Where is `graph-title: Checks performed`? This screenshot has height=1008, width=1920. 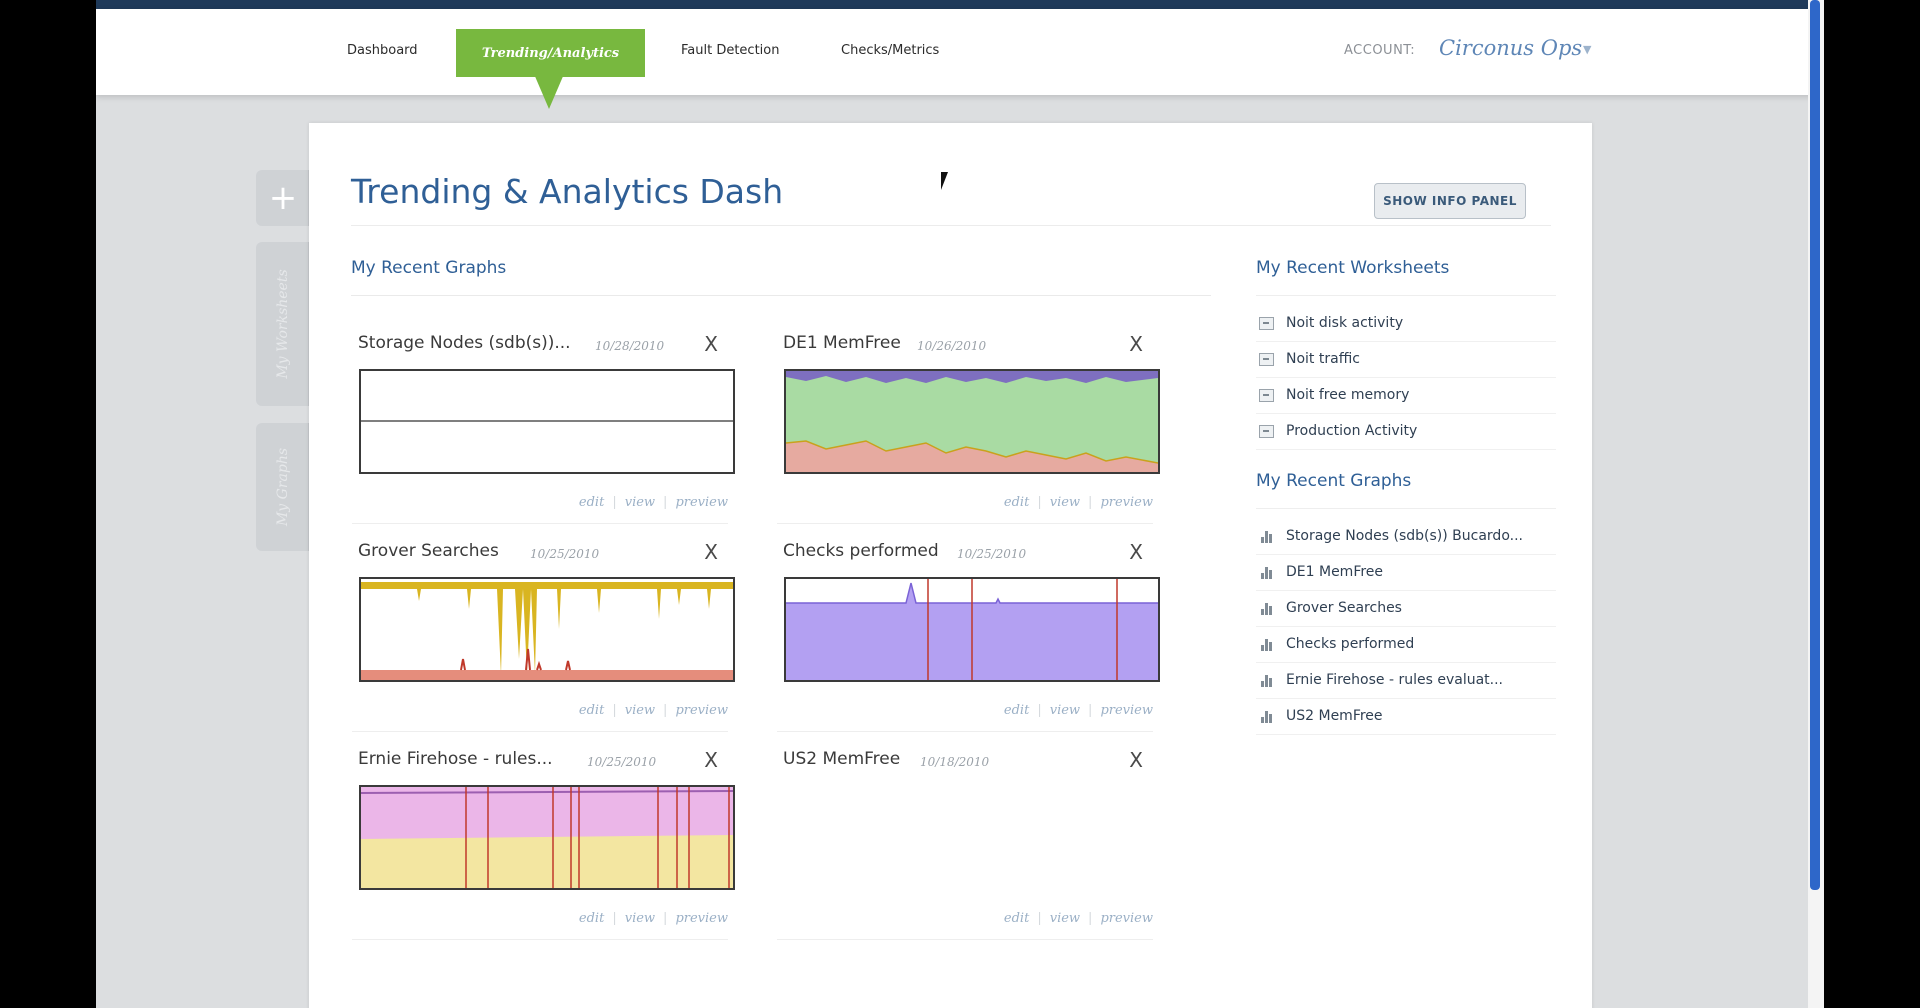 graph-title: Checks performed is located at coordinates (861, 551).